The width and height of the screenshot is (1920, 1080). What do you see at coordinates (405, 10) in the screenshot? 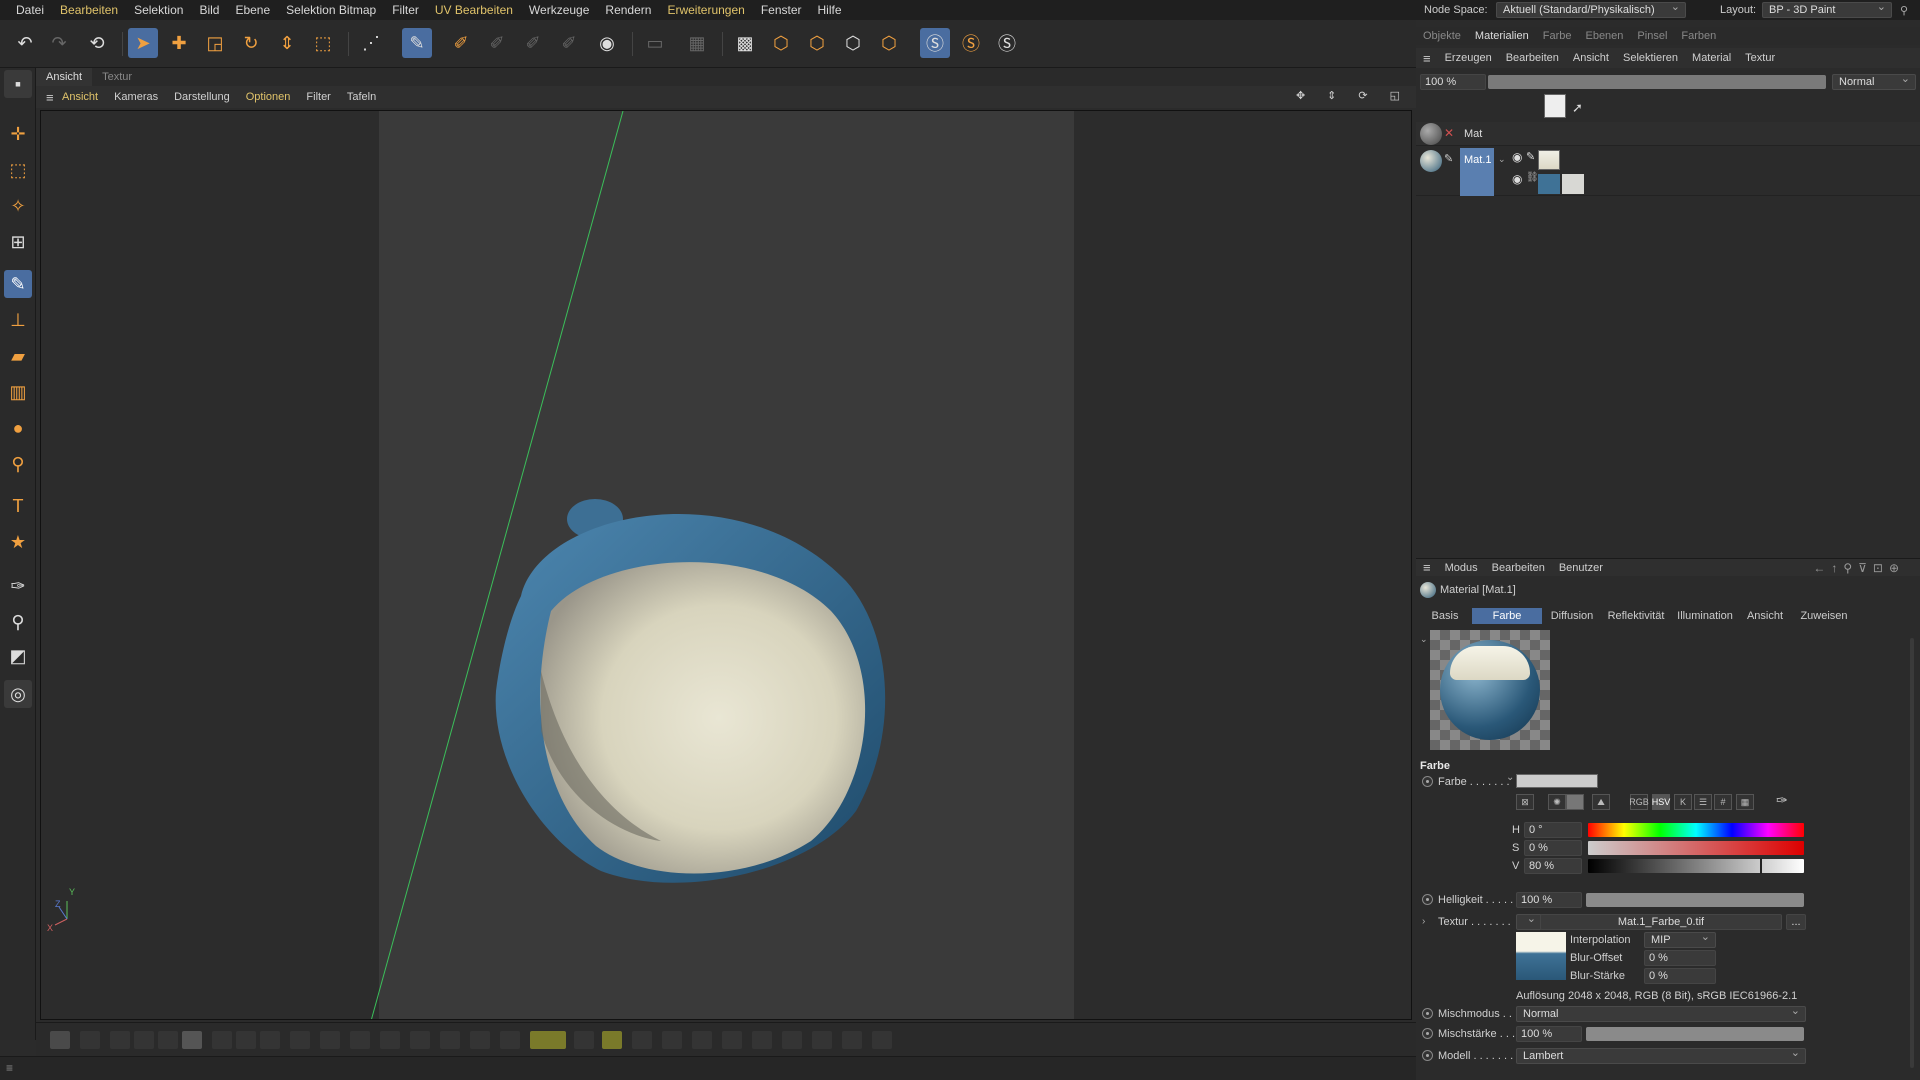
I see `menu-filter: Filter` at bounding box center [405, 10].